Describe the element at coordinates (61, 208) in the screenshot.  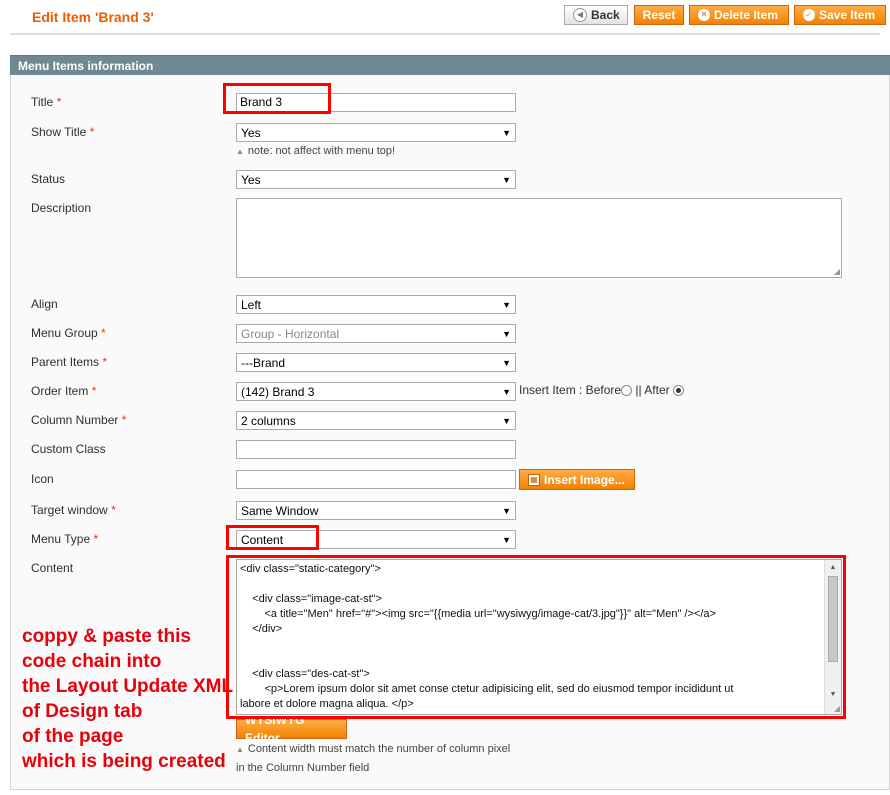
I see `description-label: Description` at that location.